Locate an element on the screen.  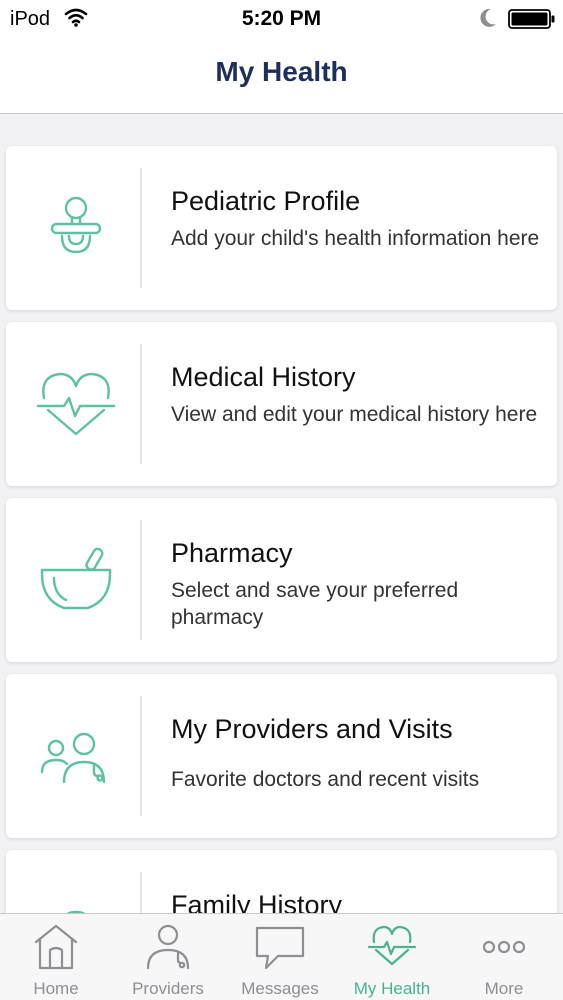
card-description: View and edit your medical history here is located at coordinates (354, 414).